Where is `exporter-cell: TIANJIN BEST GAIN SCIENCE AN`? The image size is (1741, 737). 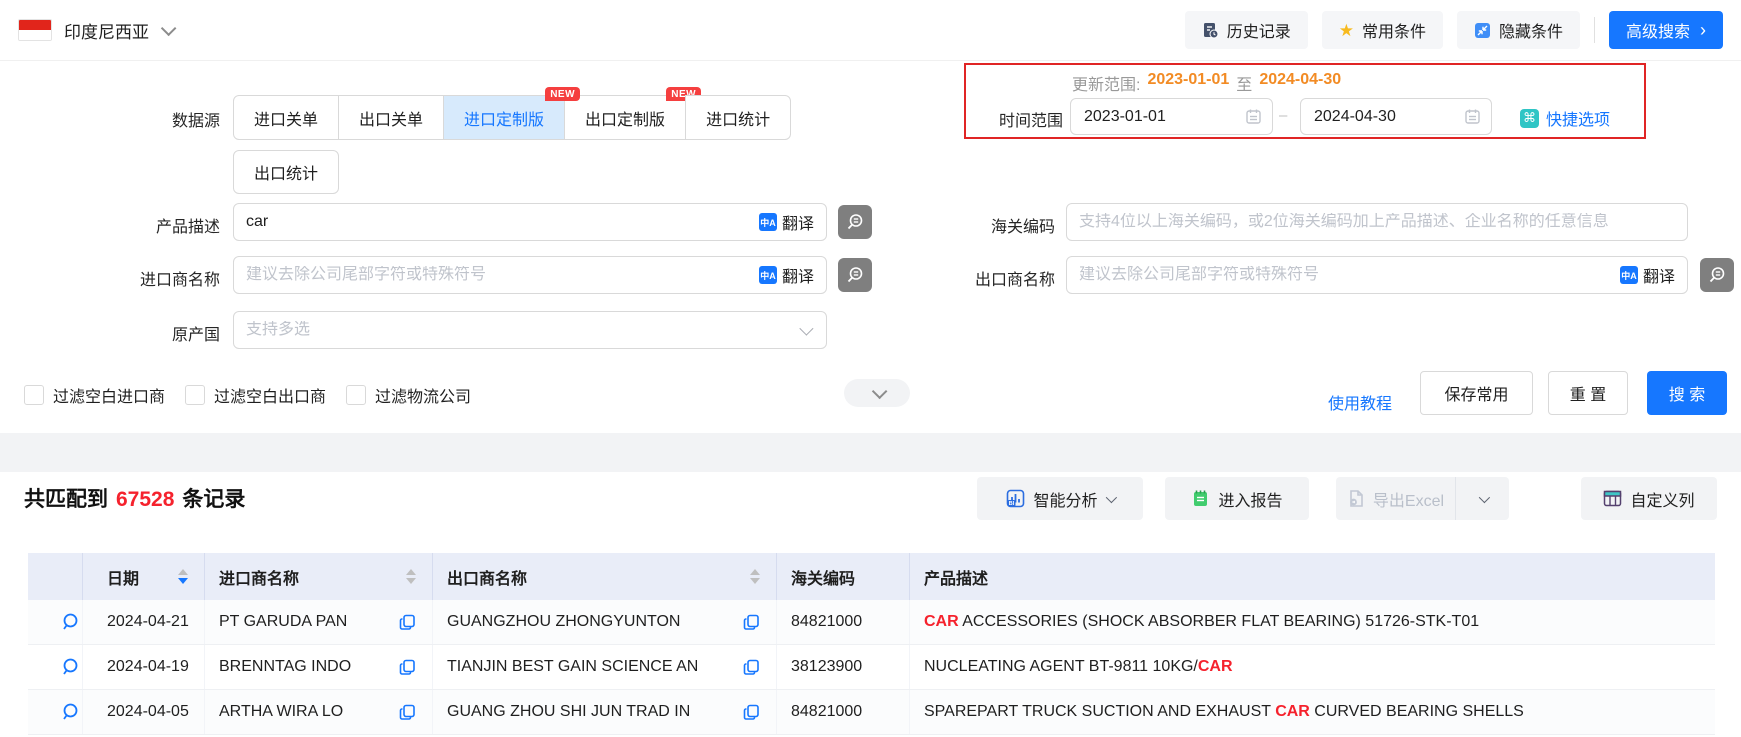
exporter-cell: TIANJIN BEST GAIN SCIENCE AN is located at coordinates (605, 667).